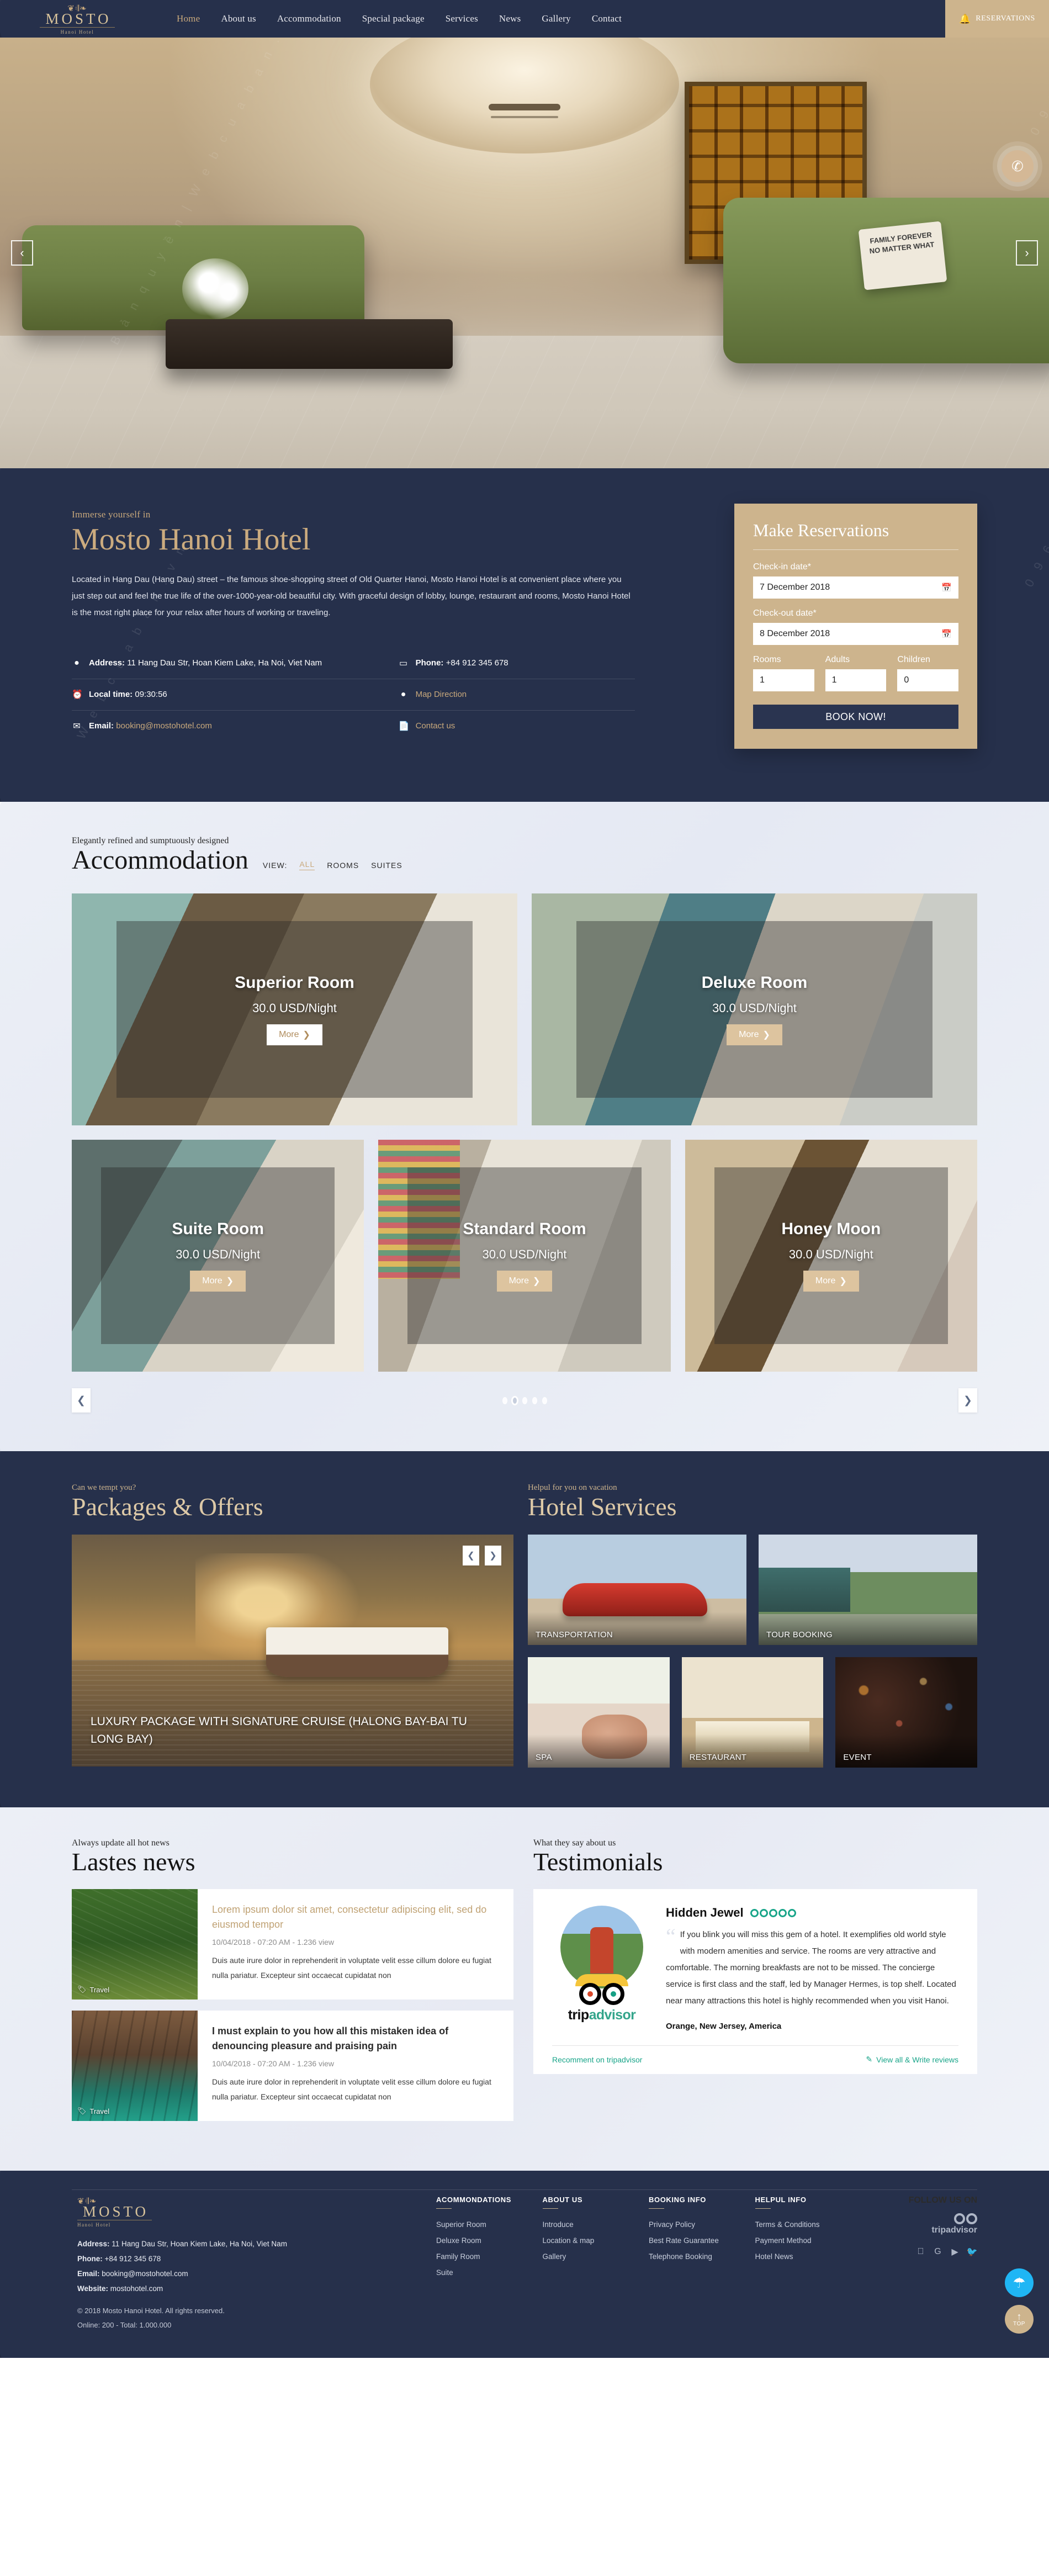 The image size is (1049, 2576). What do you see at coordinates (919, 2224) in the screenshot?
I see `tripadvisor-badge: tripadvisor` at bounding box center [919, 2224].